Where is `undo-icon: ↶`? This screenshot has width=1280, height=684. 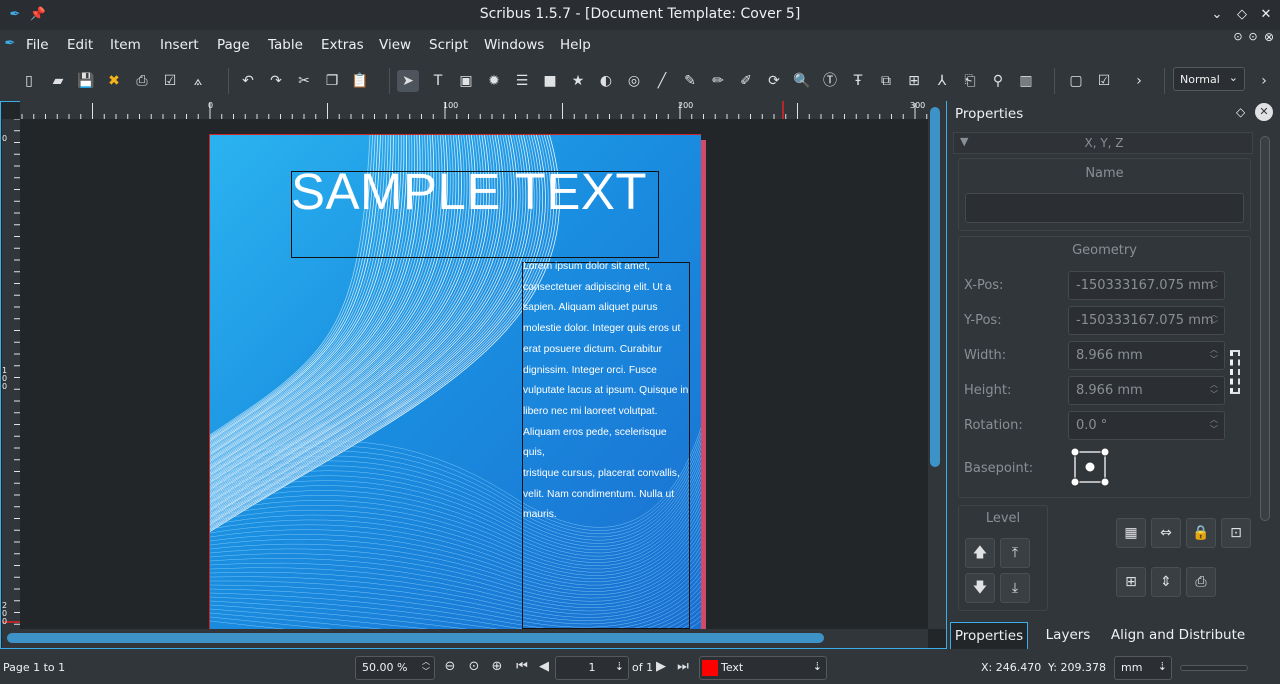 undo-icon: ↶ is located at coordinates (248, 81).